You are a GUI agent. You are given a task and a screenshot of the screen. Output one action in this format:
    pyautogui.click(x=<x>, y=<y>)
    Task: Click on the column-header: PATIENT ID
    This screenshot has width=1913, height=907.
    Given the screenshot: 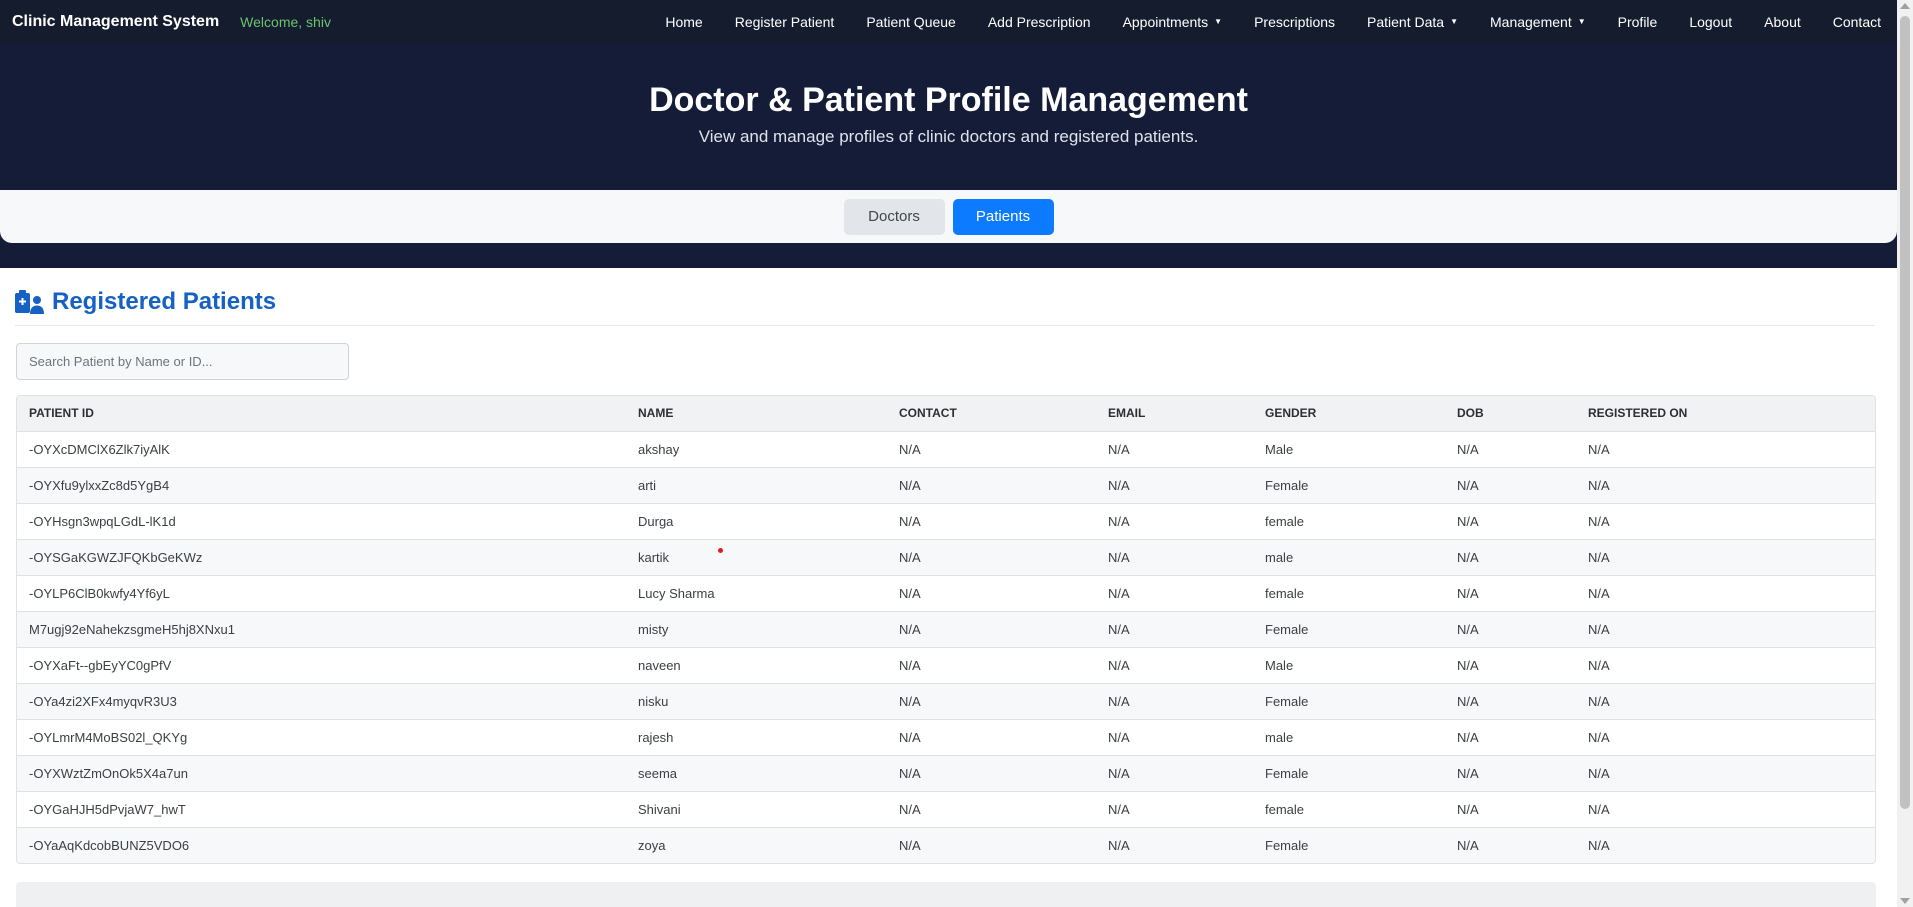 What is the action you would take?
    pyautogui.click(x=321, y=414)
    